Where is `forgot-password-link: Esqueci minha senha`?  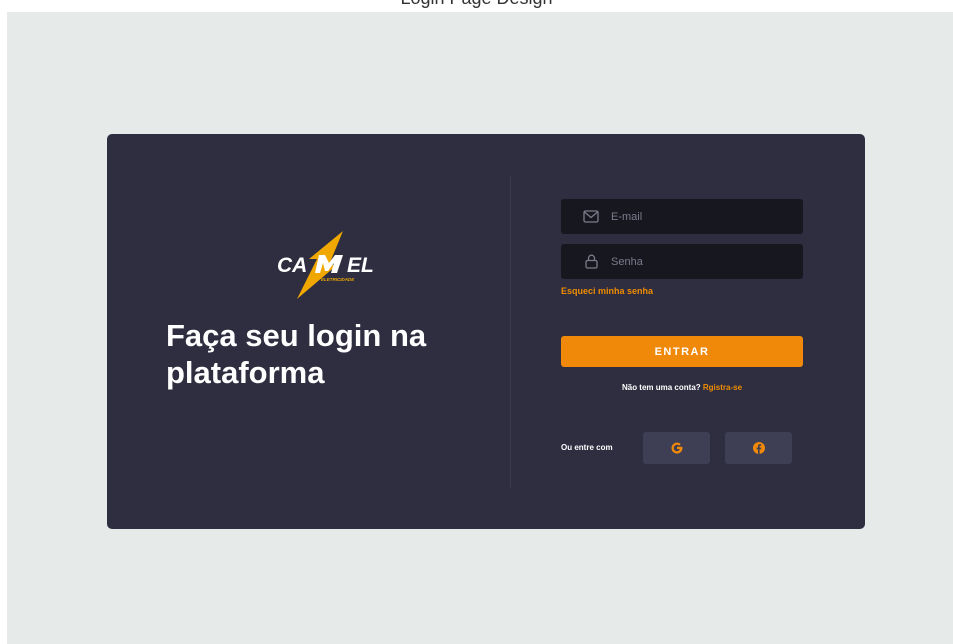
forgot-password-link: Esqueci minha senha is located at coordinates (607, 291).